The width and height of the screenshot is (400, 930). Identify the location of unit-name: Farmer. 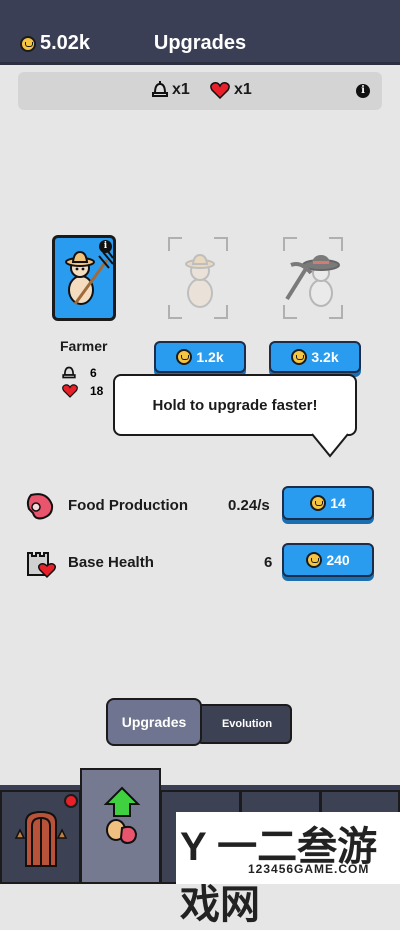
(84, 346).